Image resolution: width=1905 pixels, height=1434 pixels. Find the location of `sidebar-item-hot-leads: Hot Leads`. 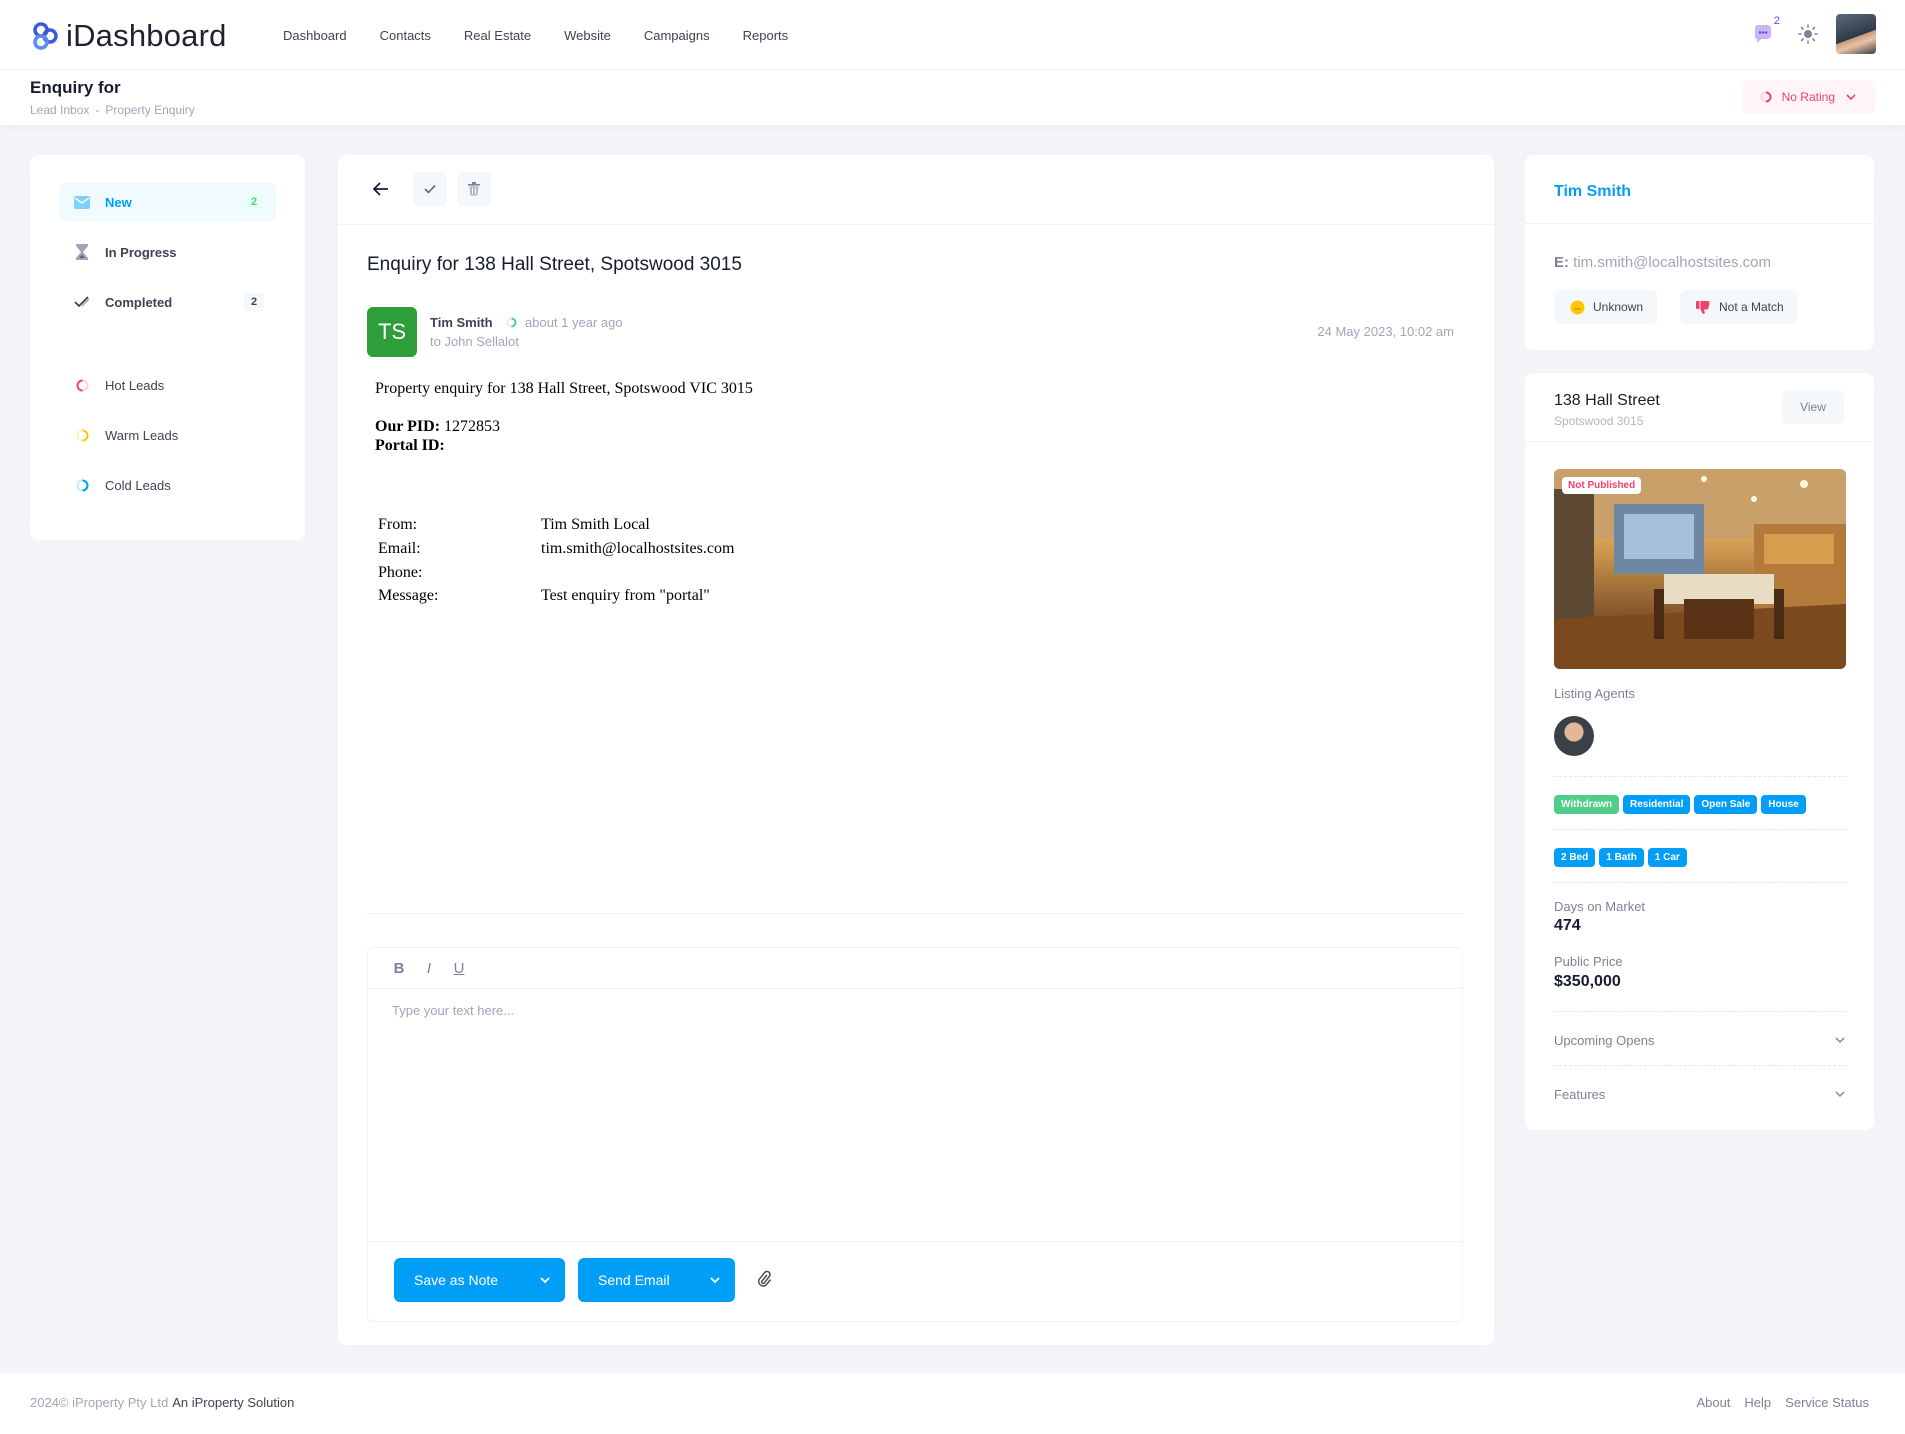

sidebar-item-hot-leads: Hot Leads is located at coordinates (167, 385).